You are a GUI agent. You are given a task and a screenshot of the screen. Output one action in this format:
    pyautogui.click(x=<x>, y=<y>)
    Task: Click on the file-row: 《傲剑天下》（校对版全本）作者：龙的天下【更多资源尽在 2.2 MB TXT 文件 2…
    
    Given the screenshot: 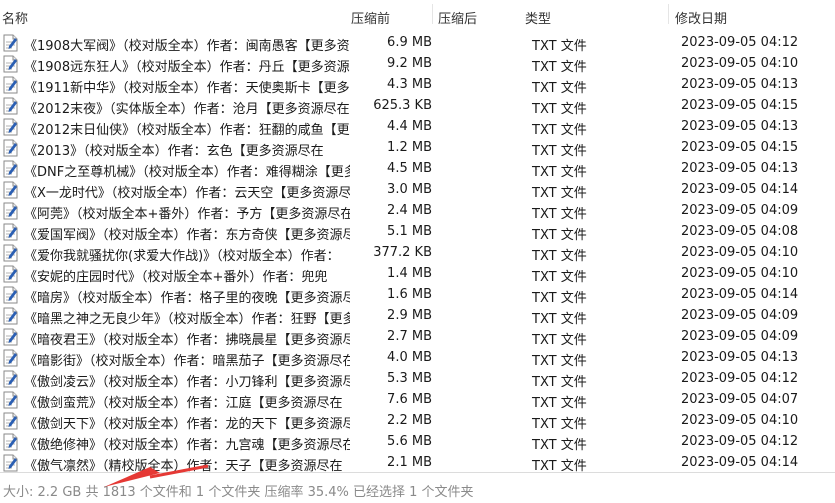 What is the action you would take?
    pyautogui.click(x=417, y=421)
    